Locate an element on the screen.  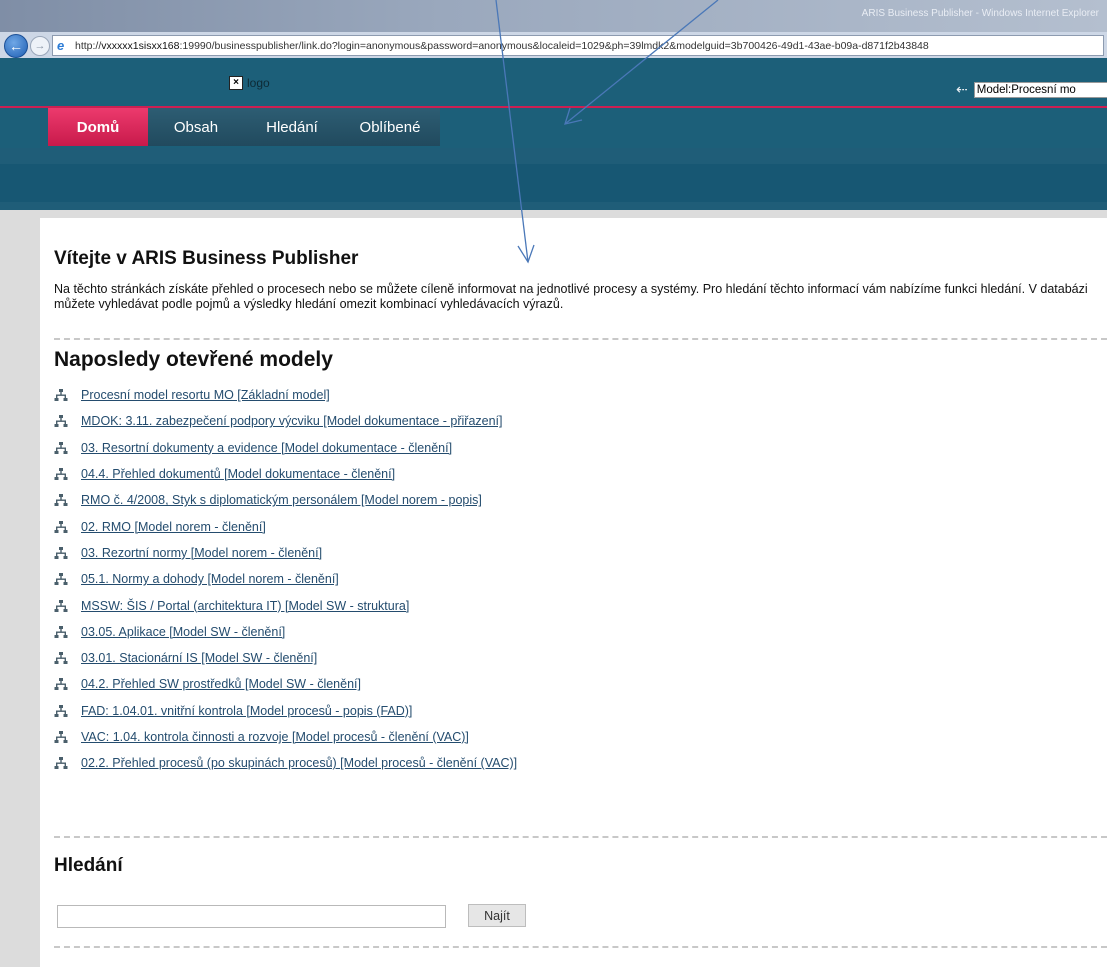
forward-arrow-icon: → is located at coordinates (40, 46).